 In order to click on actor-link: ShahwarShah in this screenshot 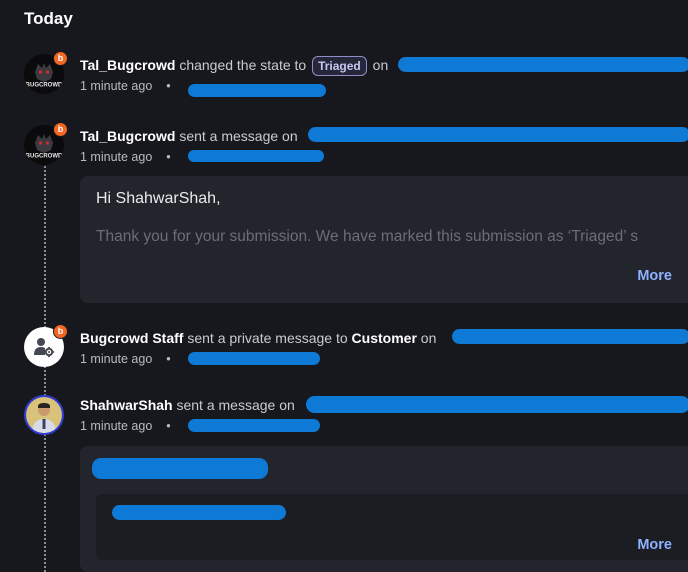, I will do `click(126, 405)`.